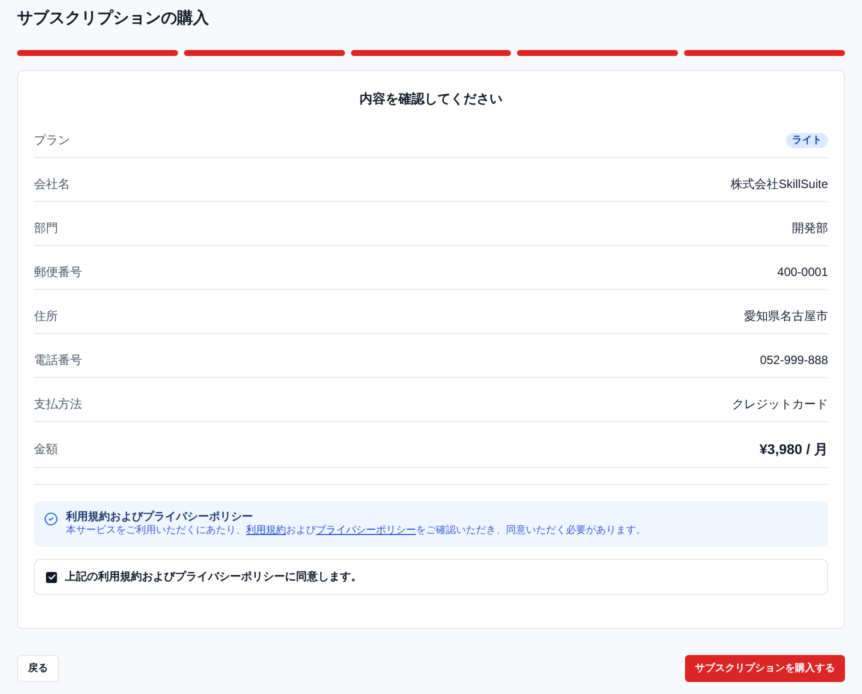 The width and height of the screenshot is (862, 694). What do you see at coordinates (58, 360) in the screenshot?
I see `field-label: 電話番号` at bounding box center [58, 360].